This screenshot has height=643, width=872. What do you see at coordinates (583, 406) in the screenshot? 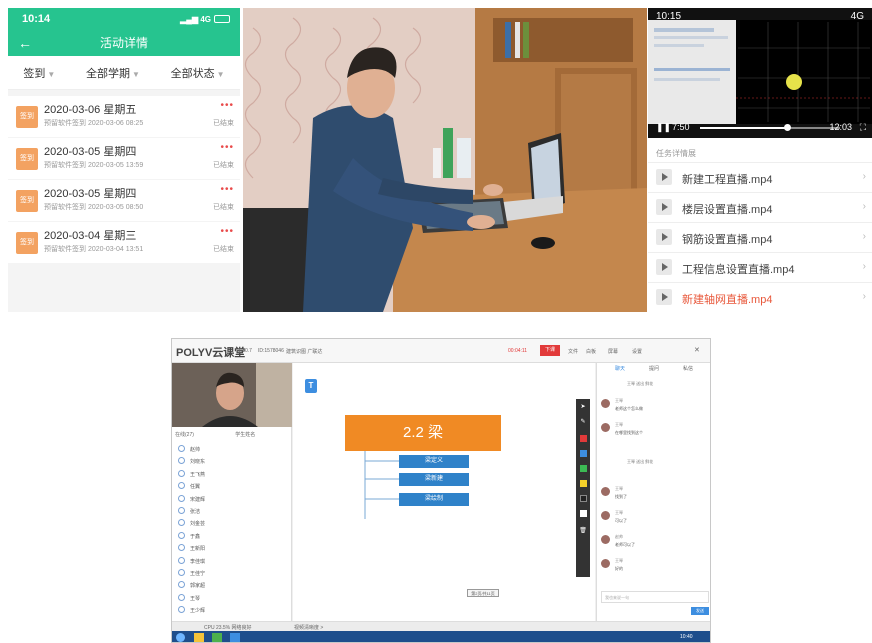
I see `pointer-icon: ➤` at bounding box center [583, 406].